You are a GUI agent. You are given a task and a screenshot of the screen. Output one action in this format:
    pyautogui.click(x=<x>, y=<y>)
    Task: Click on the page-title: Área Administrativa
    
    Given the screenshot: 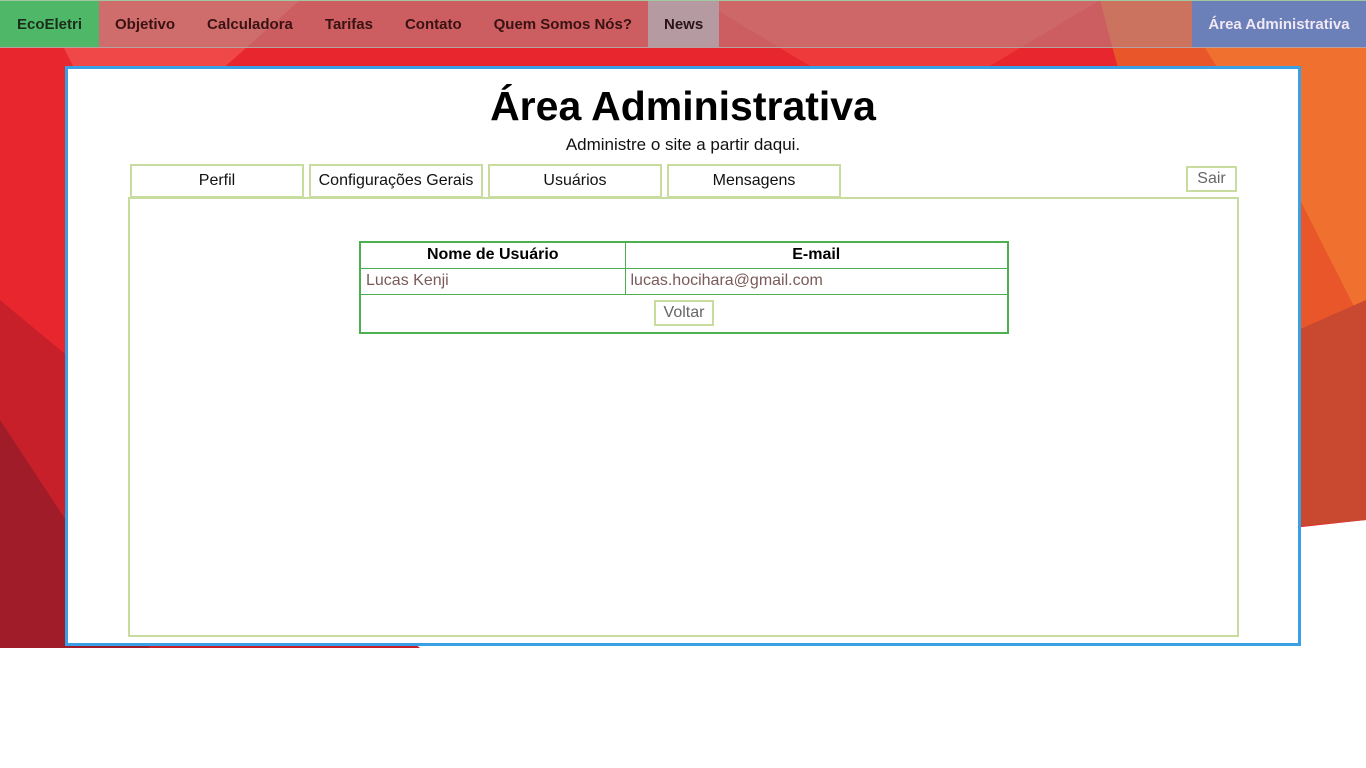 What is the action you would take?
    pyautogui.click(x=683, y=106)
    